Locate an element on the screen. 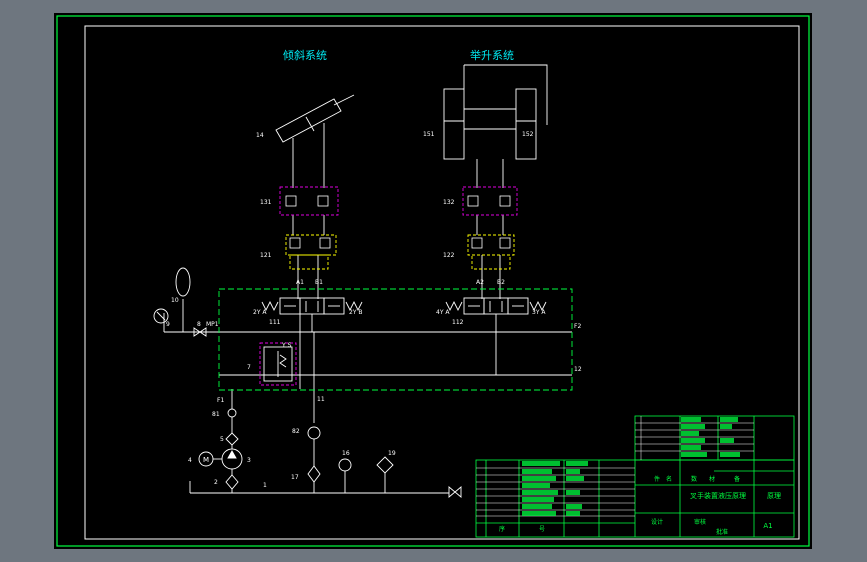  lift-system-title: 举升系统 is located at coordinates (492, 55).